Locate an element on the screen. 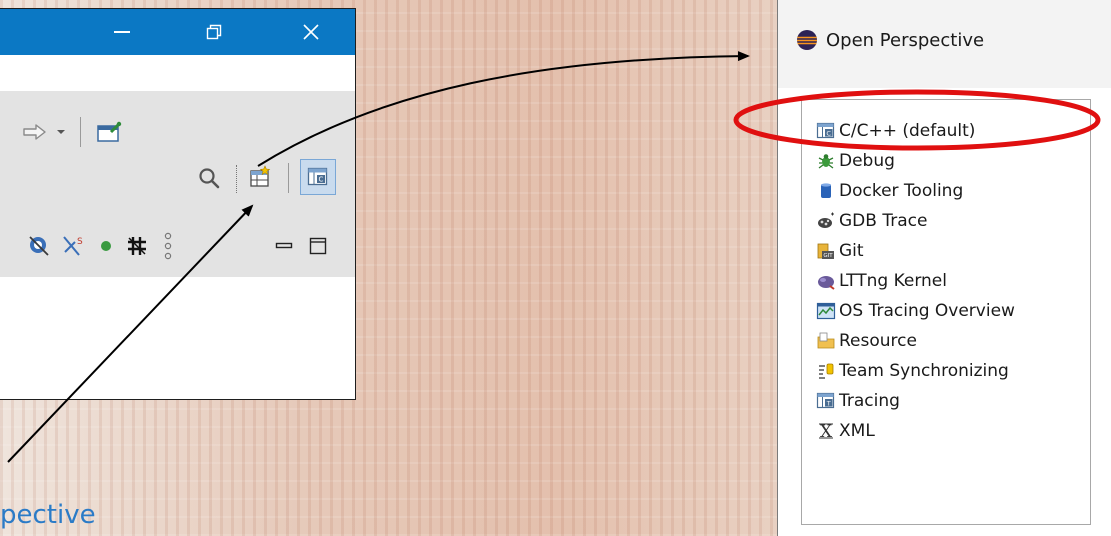 This screenshot has height=536, width=1111. list-item-os-tracing-overview: OS Tracing Overview is located at coordinates (915, 311).